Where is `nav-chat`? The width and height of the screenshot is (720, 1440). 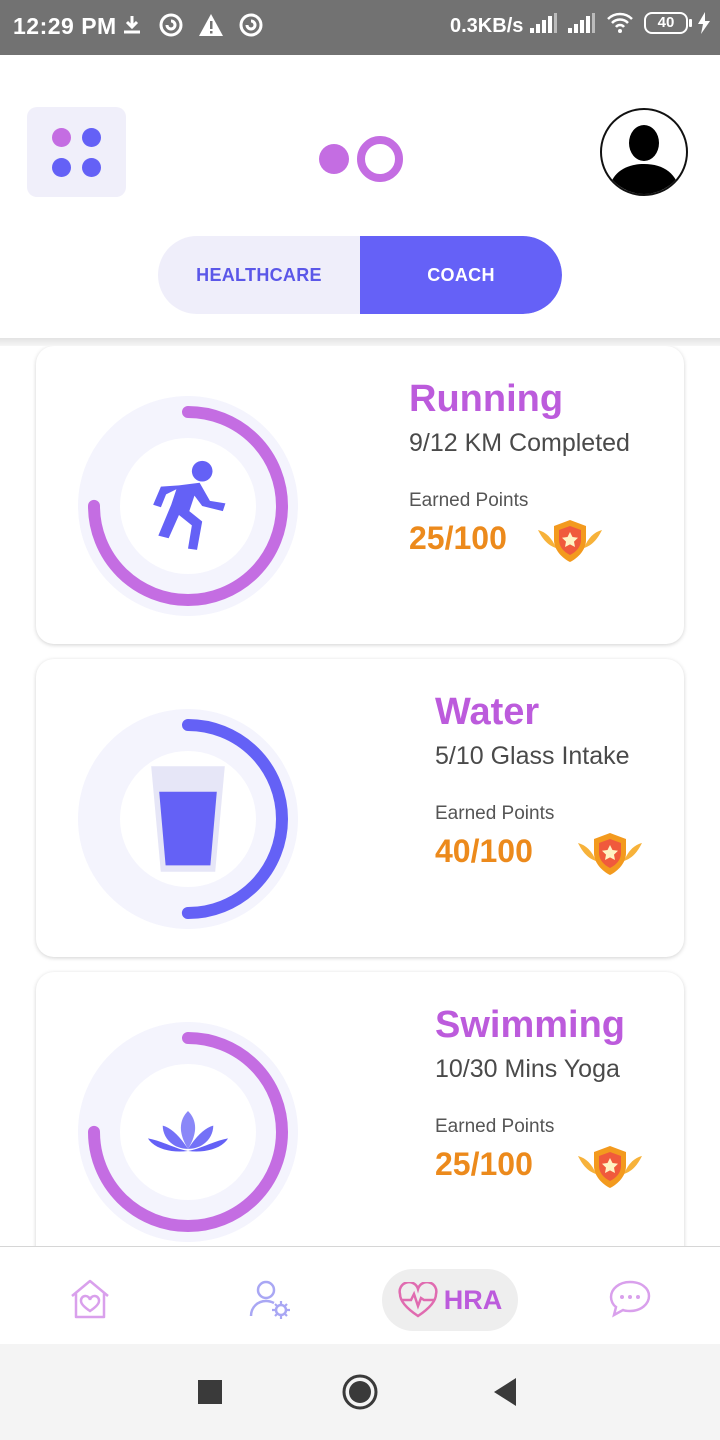 nav-chat is located at coordinates (630, 1299).